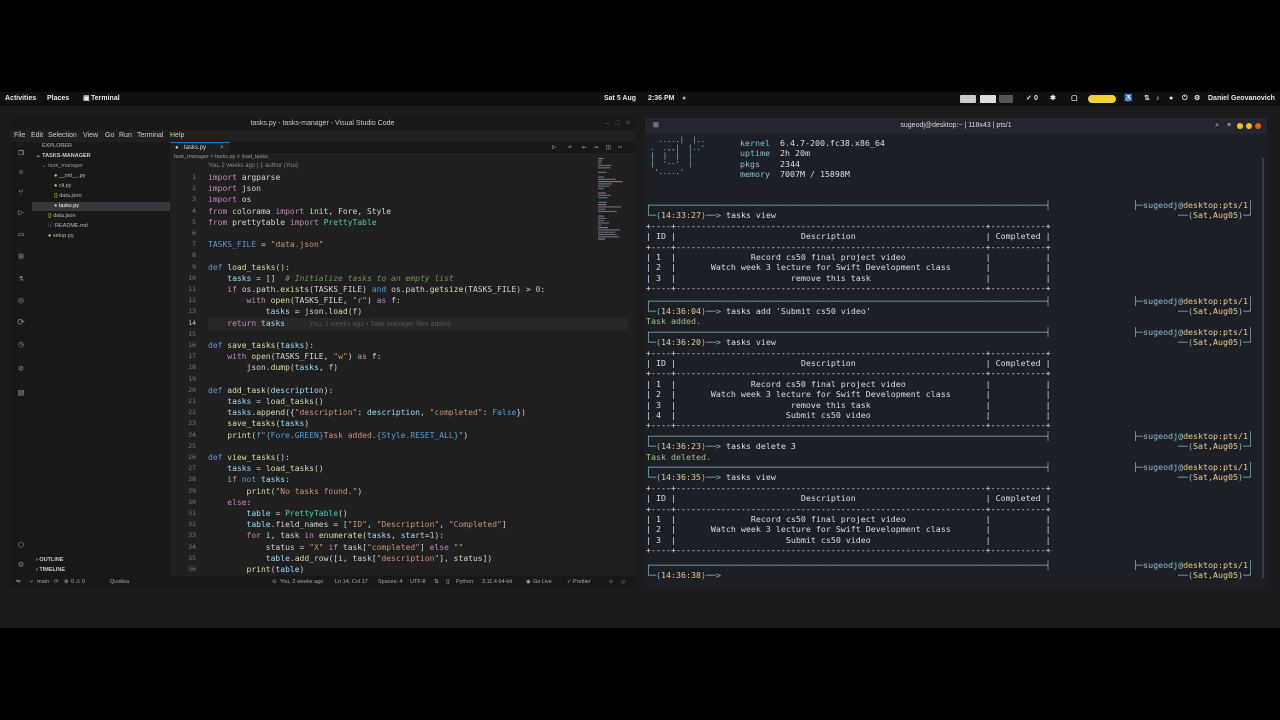 The width and height of the screenshot is (1280, 720). Describe the element at coordinates (1240, 126) in the screenshot. I see `minimize-dot-icon` at that location.